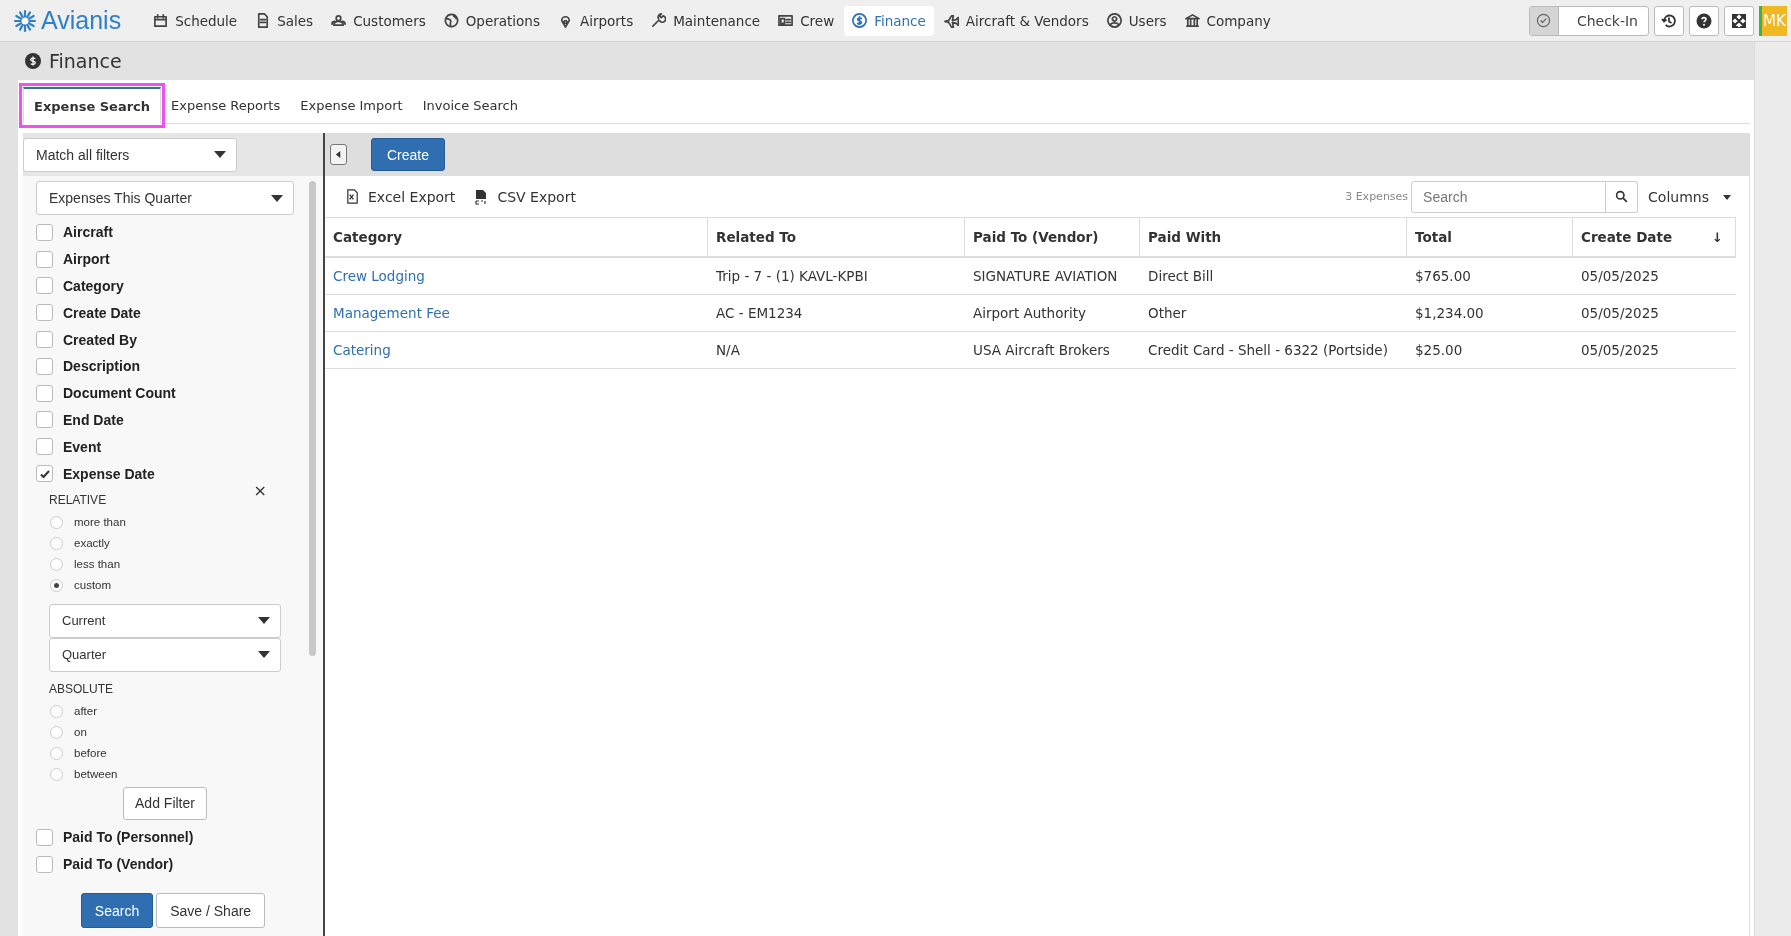  What do you see at coordinates (93, 585) in the screenshot?
I see `radio-label: custom` at bounding box center [93, 585].